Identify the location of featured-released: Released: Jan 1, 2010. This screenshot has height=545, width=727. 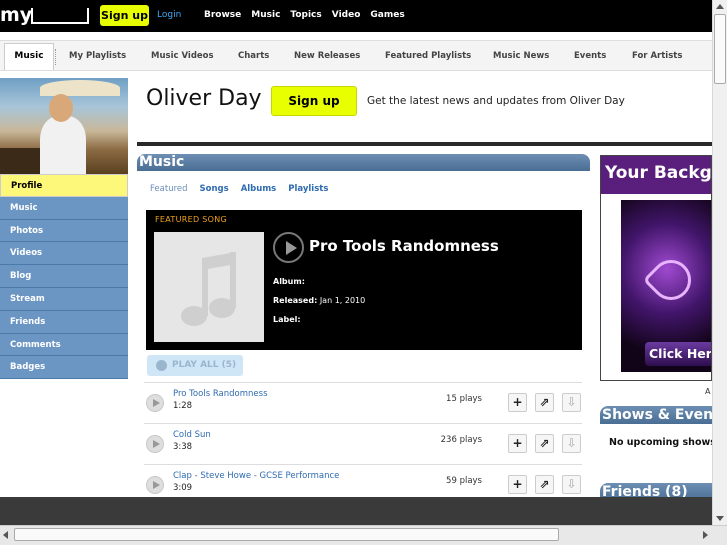
(319, 300).